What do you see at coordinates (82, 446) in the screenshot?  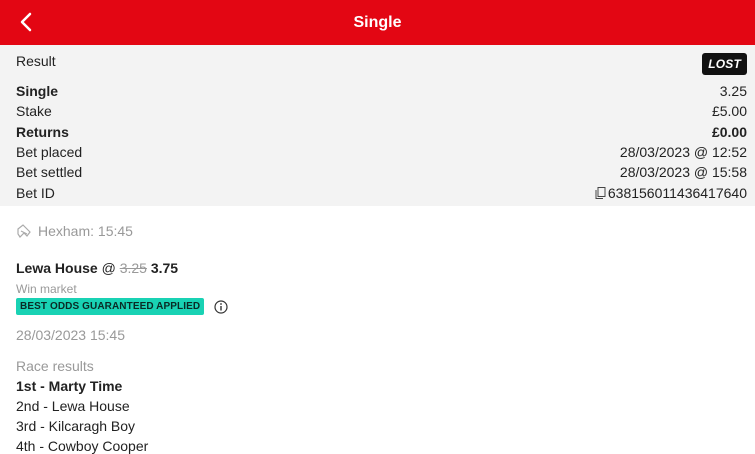 I see `list-item: 4th - Cowboy Cooper` at bounding box center [82, 446].